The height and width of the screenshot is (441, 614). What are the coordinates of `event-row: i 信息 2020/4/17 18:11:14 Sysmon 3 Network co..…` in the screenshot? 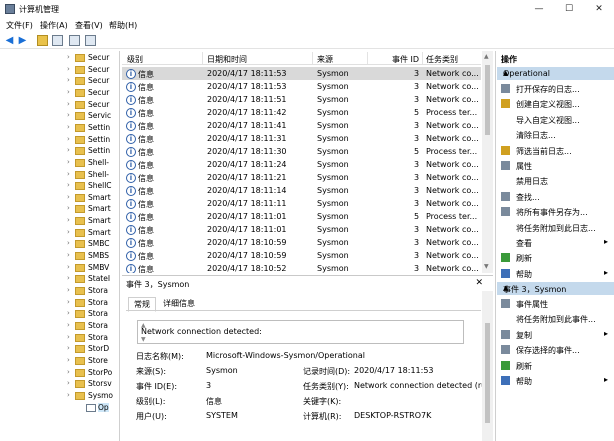 It's located at (301, 190).